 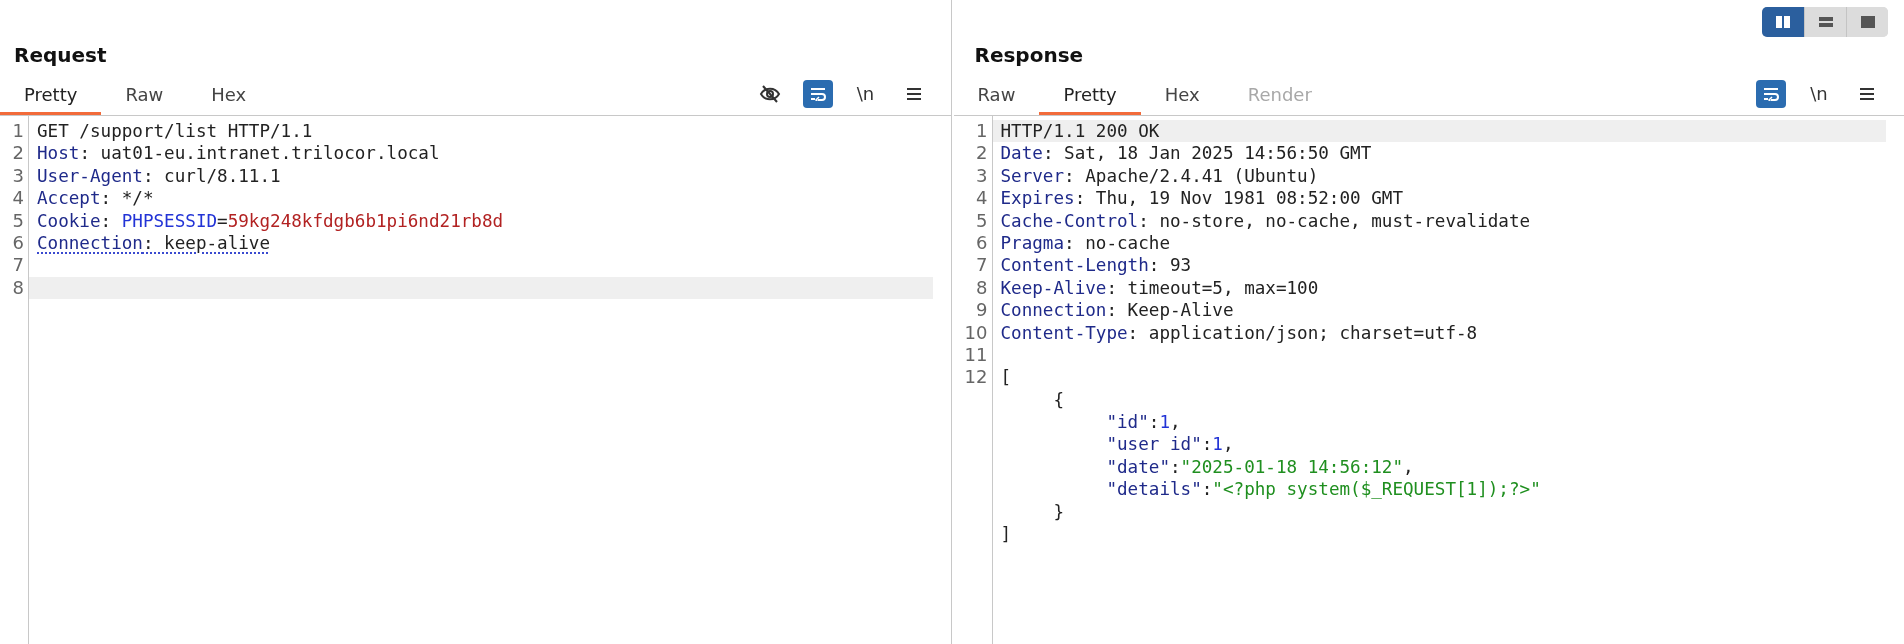 What do you see at coordinates (1006, 377) in the screenshot?
I see `code-line: [` at bounding box center [1006, 377].